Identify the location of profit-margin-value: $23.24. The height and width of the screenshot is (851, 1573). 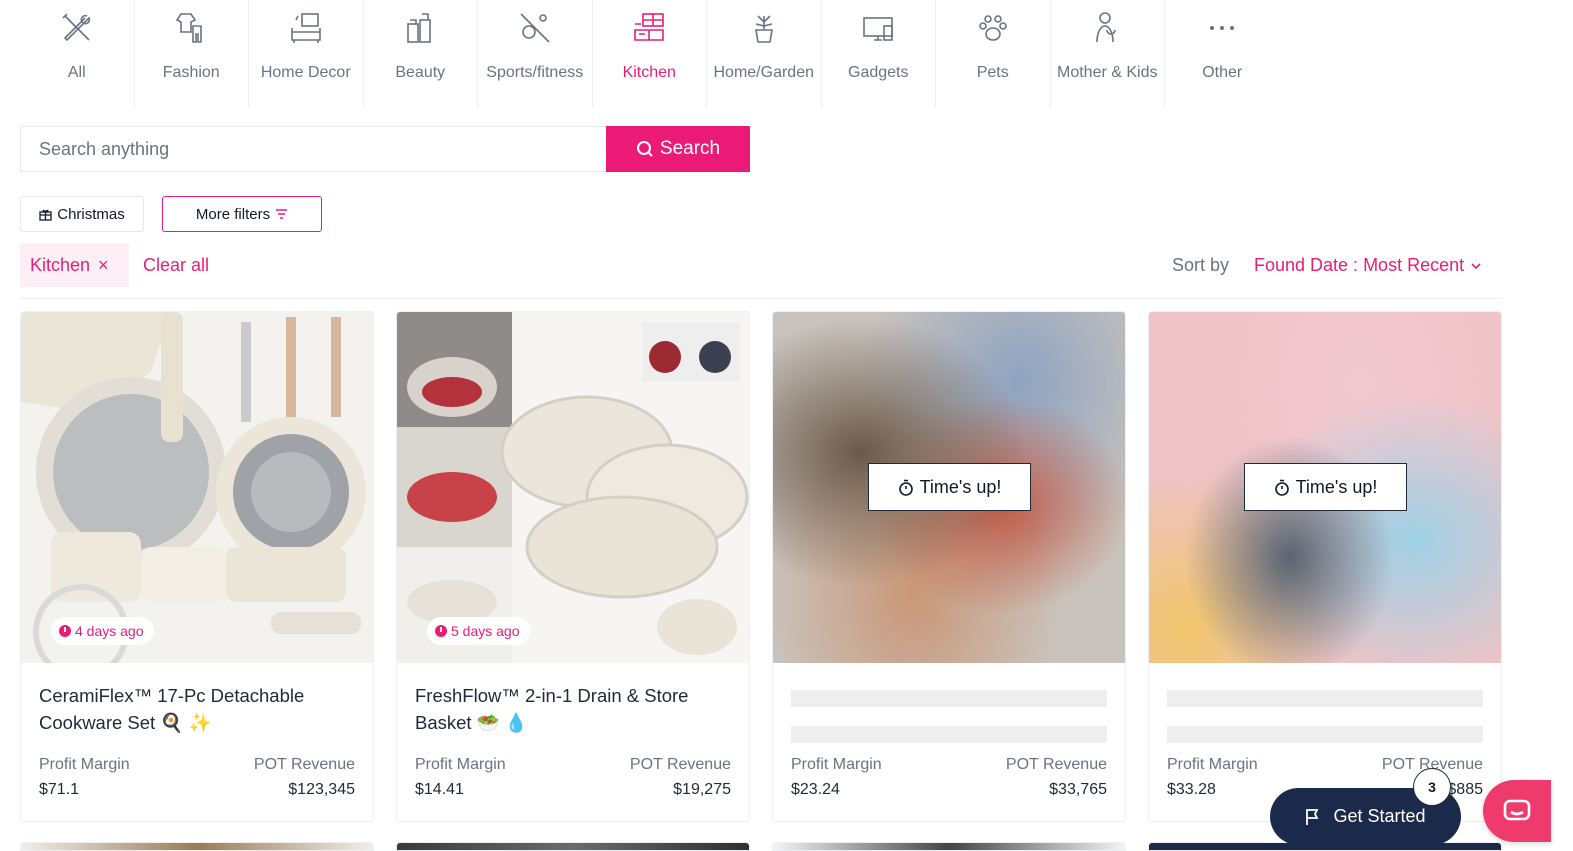
(815, 789).